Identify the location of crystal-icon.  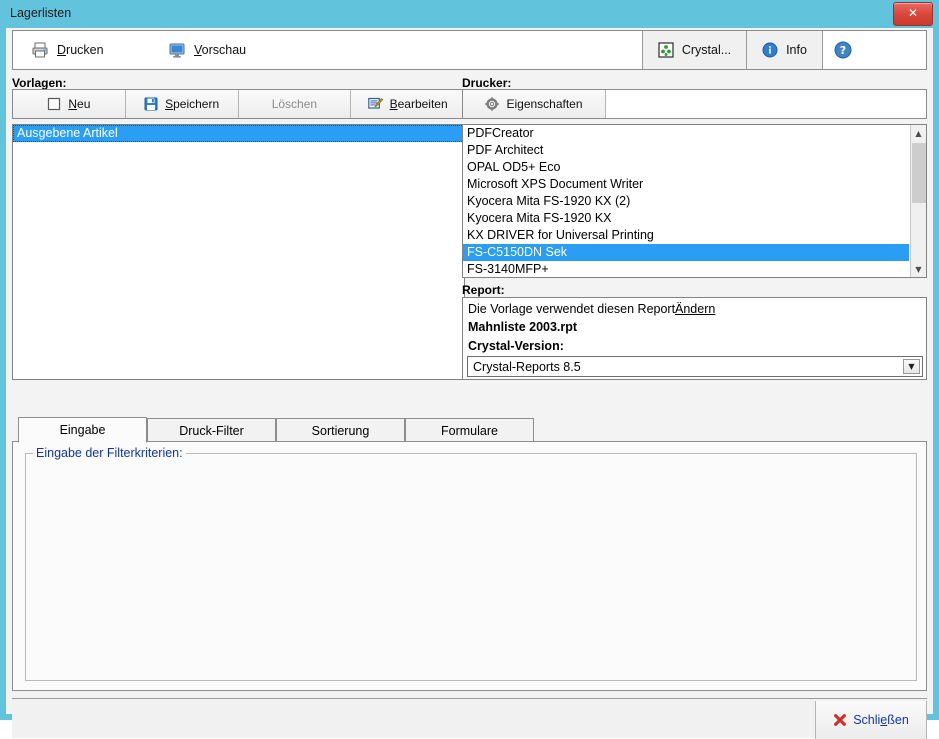
(666, 50).